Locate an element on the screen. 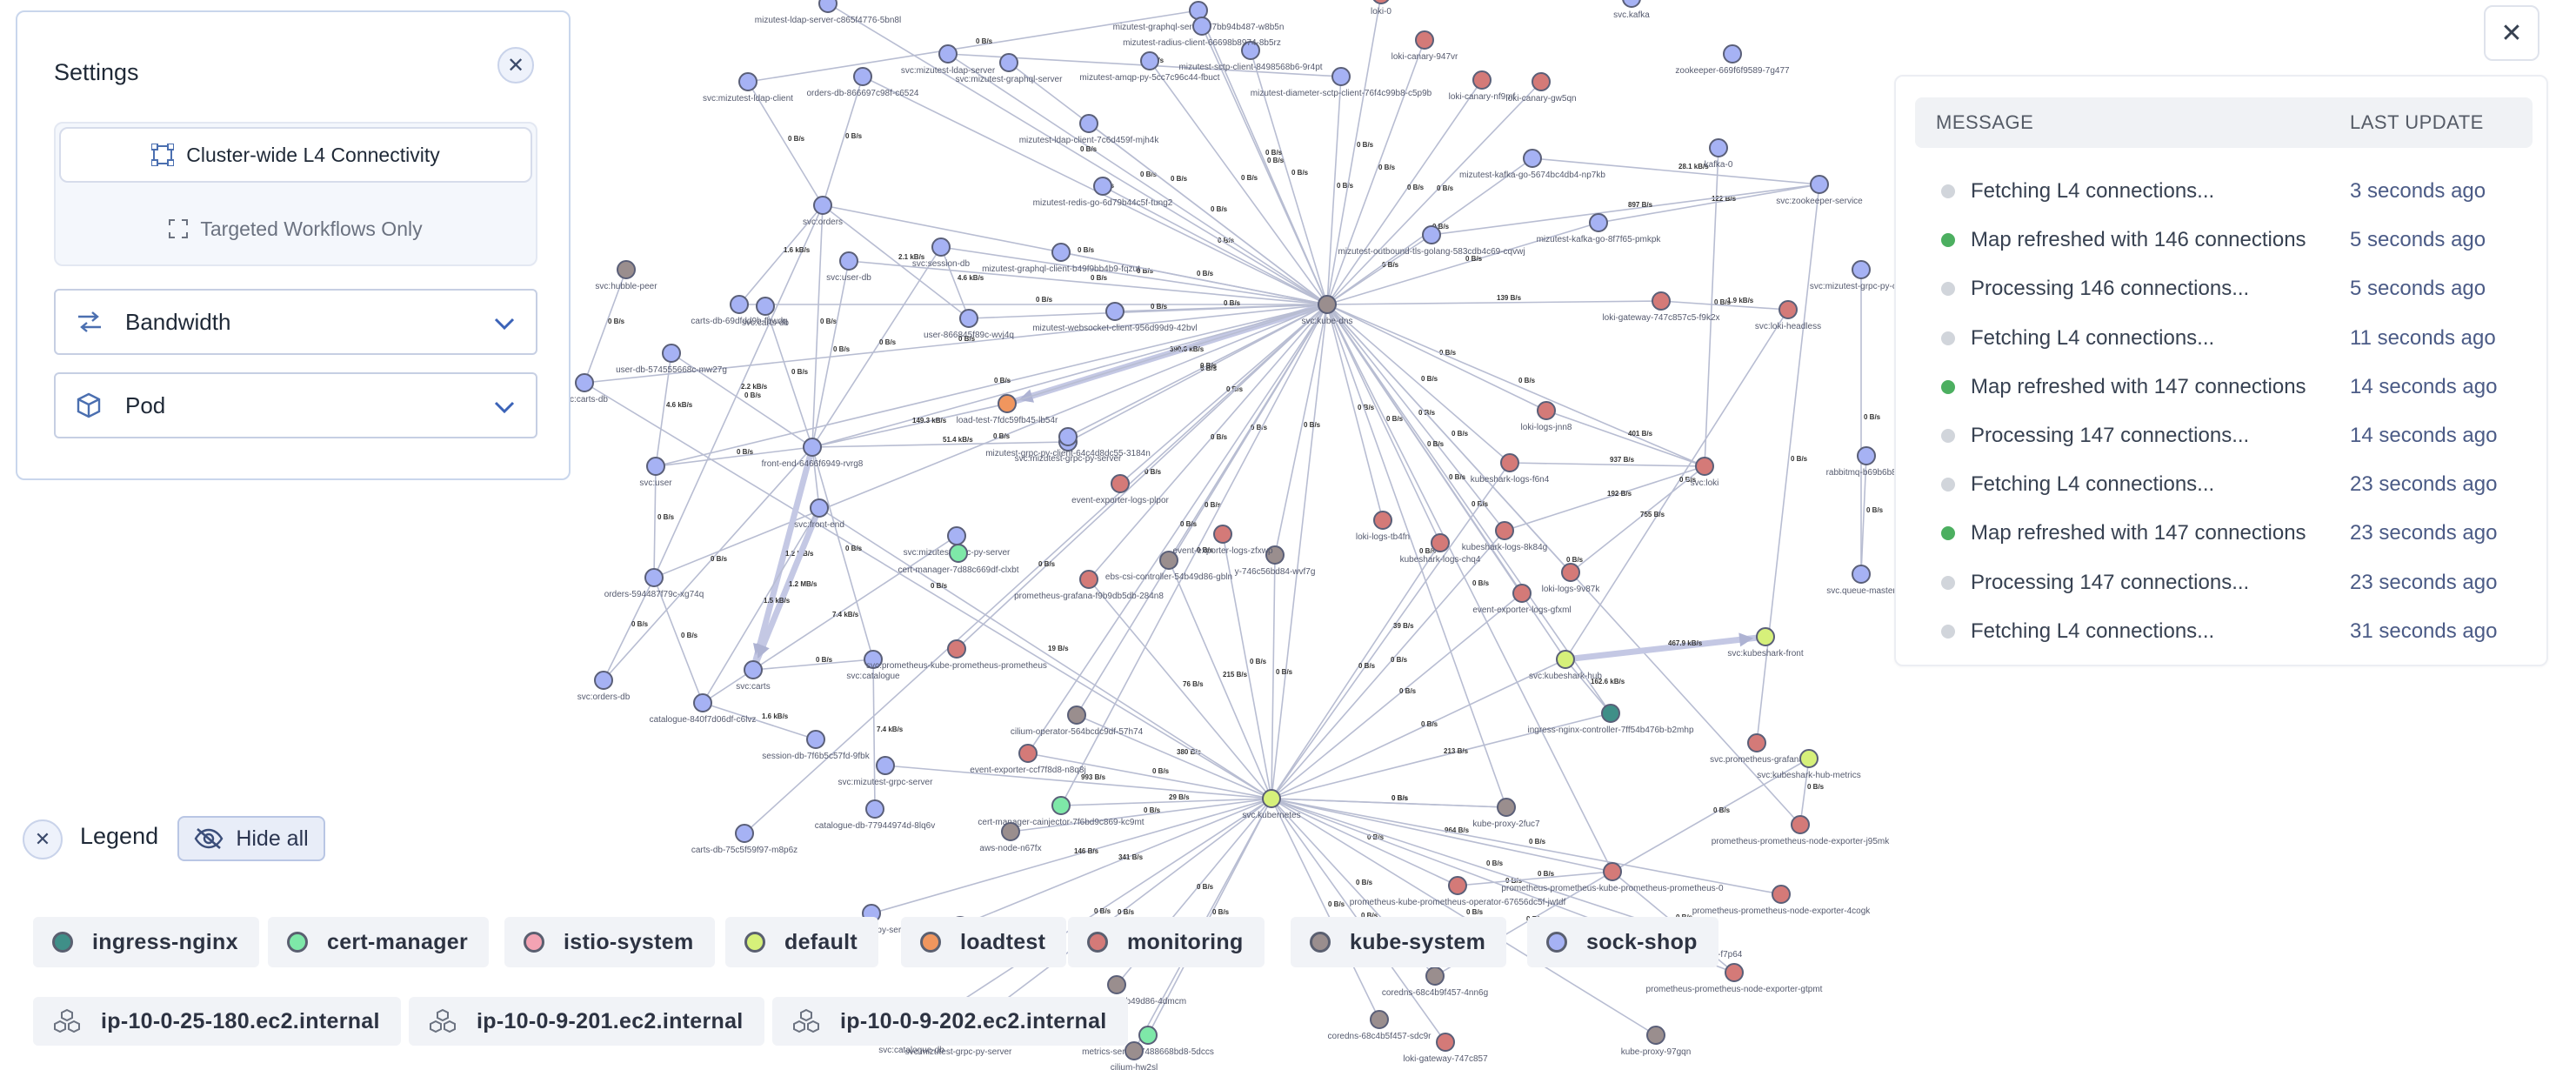  graph-node: catalogue-db-77944974d-8lq6v is located at coordinates (875, 815).